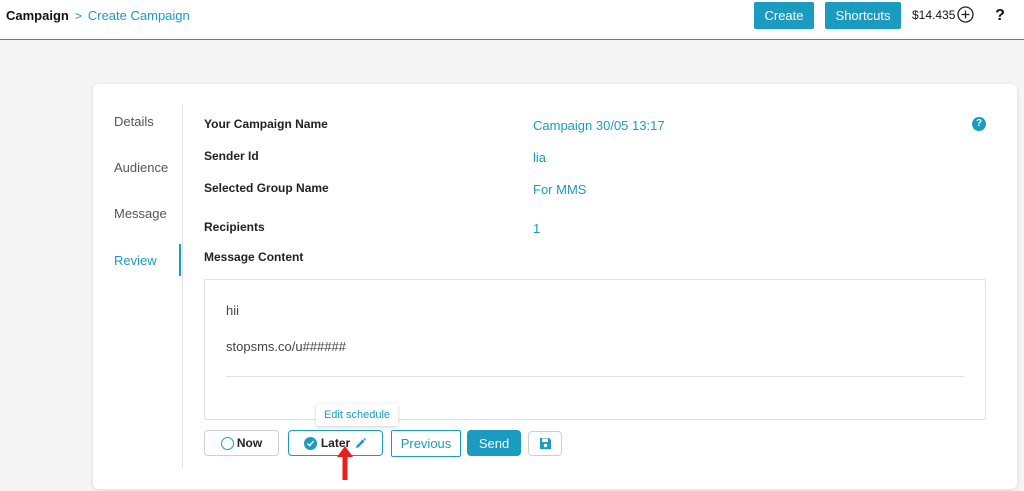 This screenshot has height=491, width=1024. I want to click on schedule-now-option: Now, so click(241, 443).